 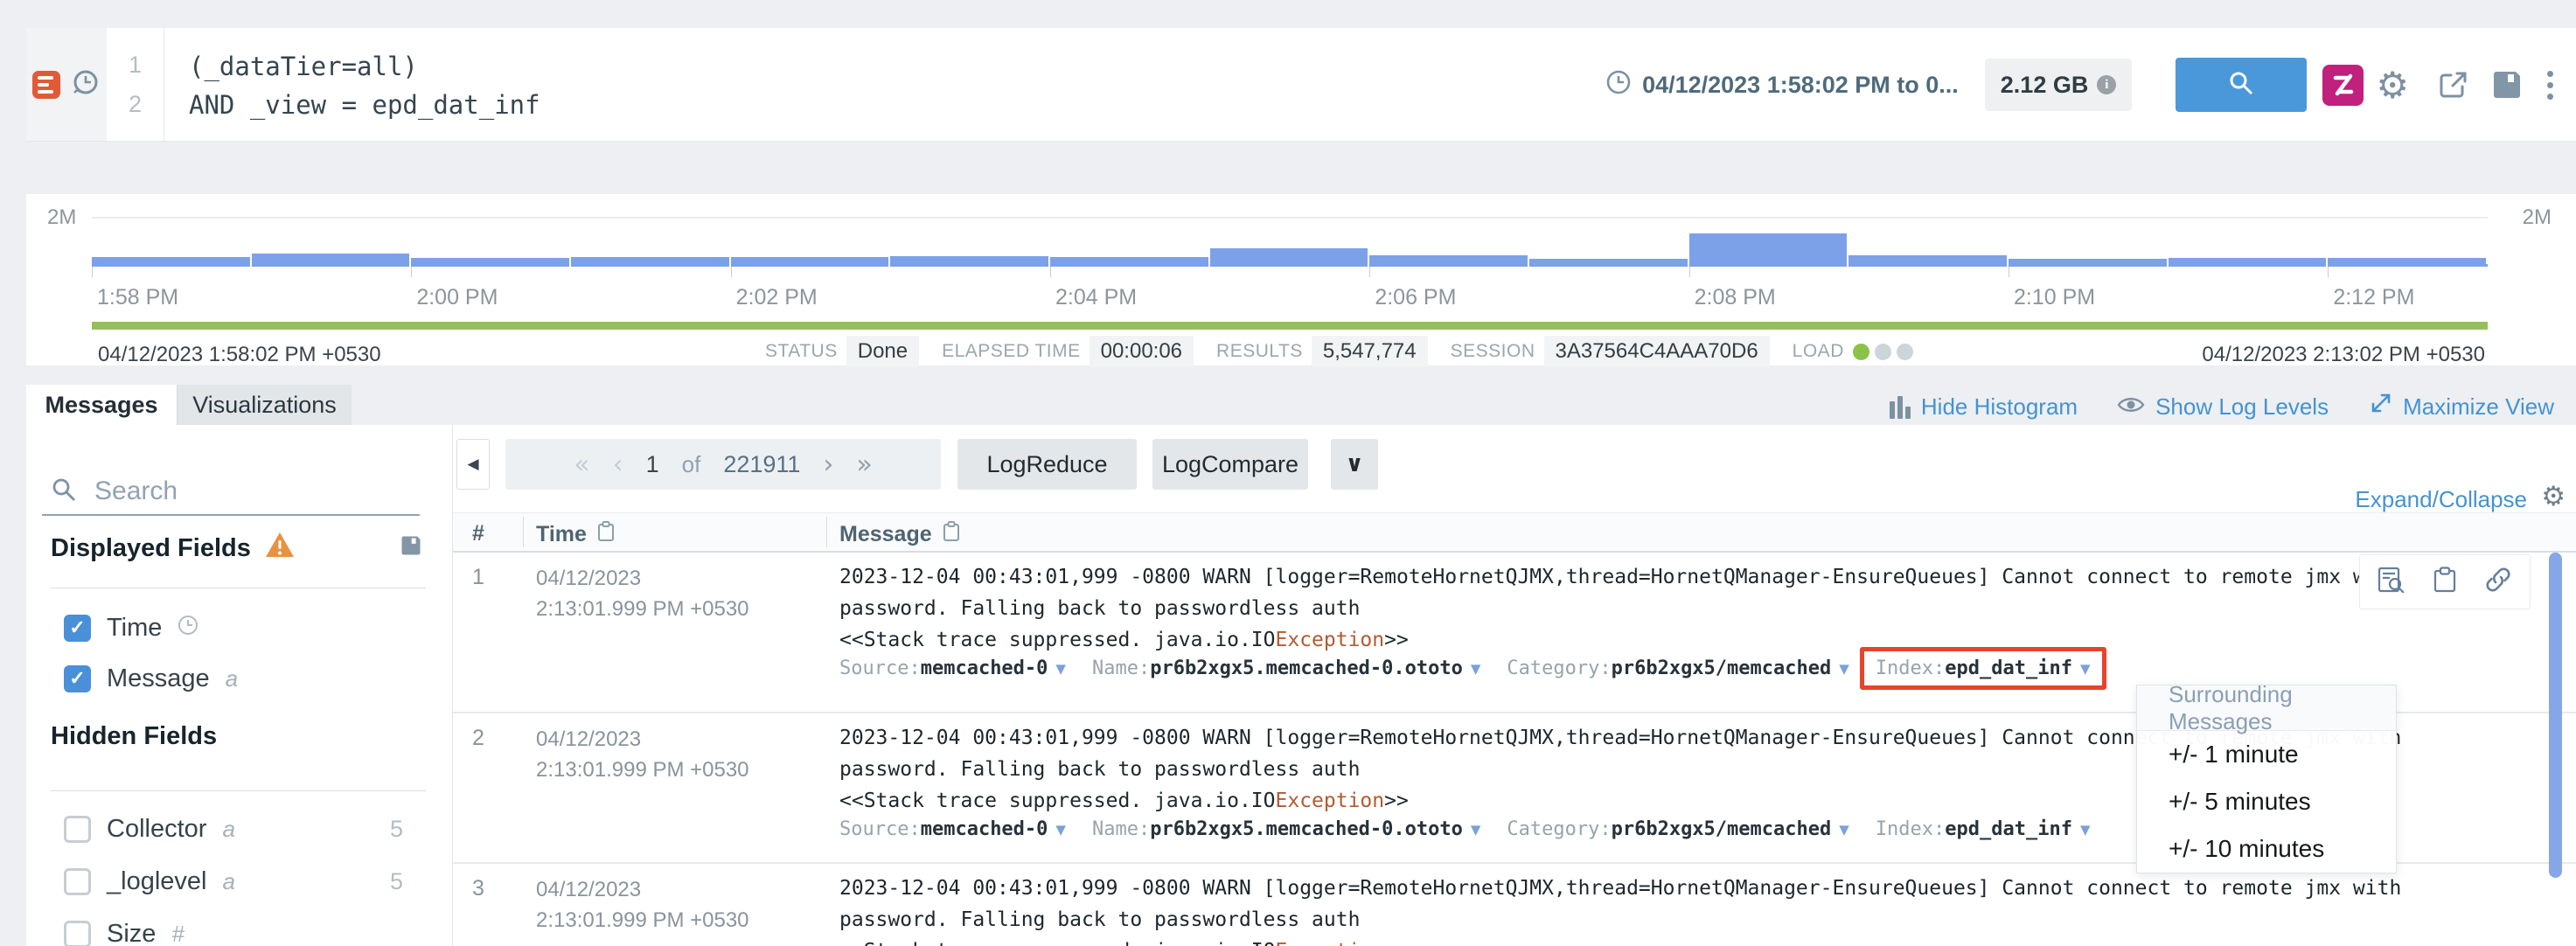 I want to click on save-icon, so click(x=2506, y=84).